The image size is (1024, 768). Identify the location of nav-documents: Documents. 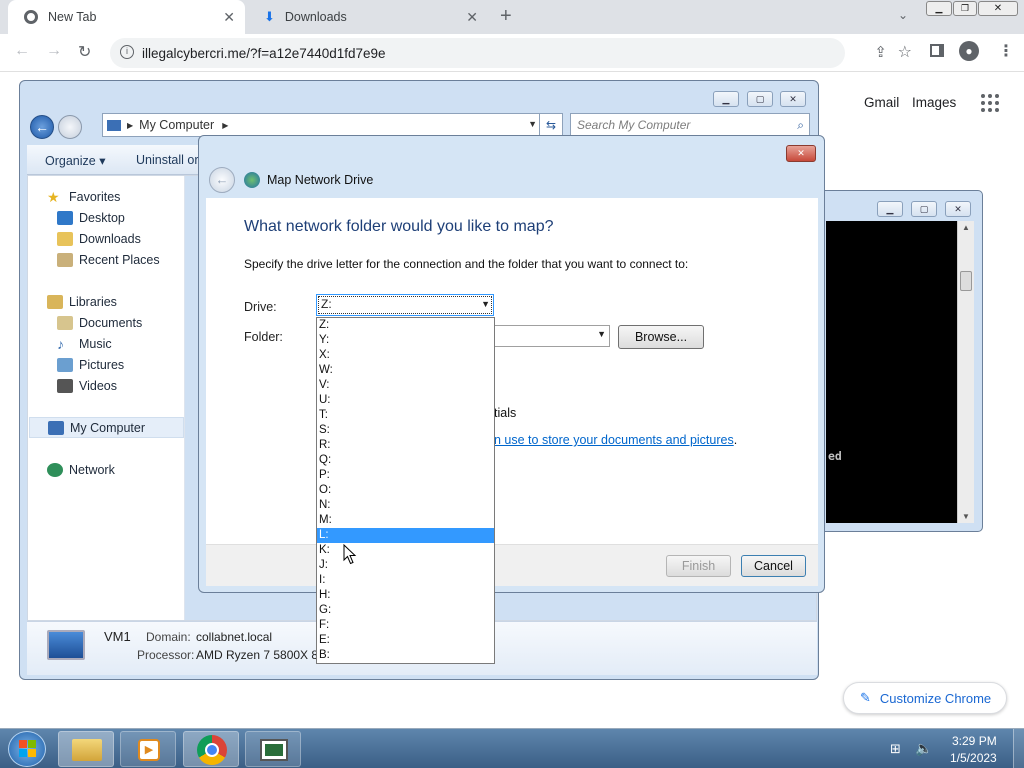
(99, 322).